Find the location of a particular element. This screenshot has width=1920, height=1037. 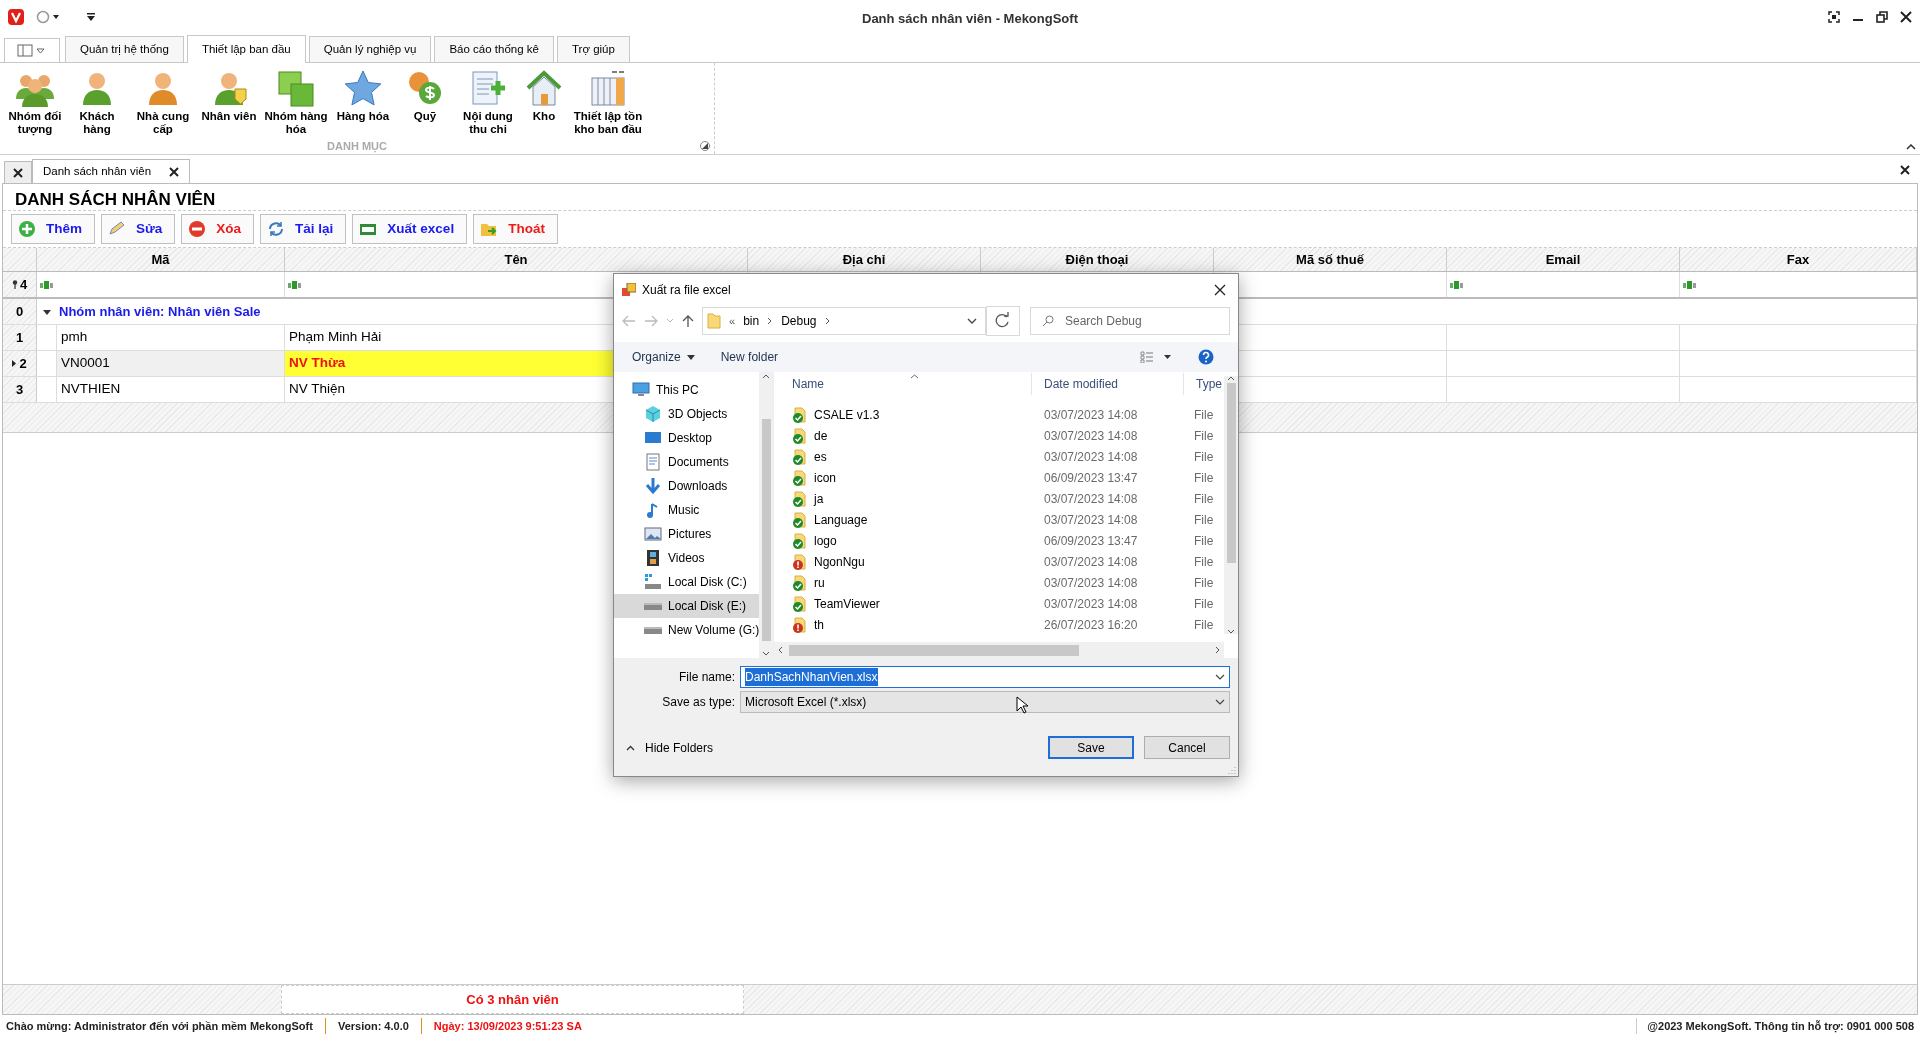

row-number: 2 is located at coordinates (23, 363).